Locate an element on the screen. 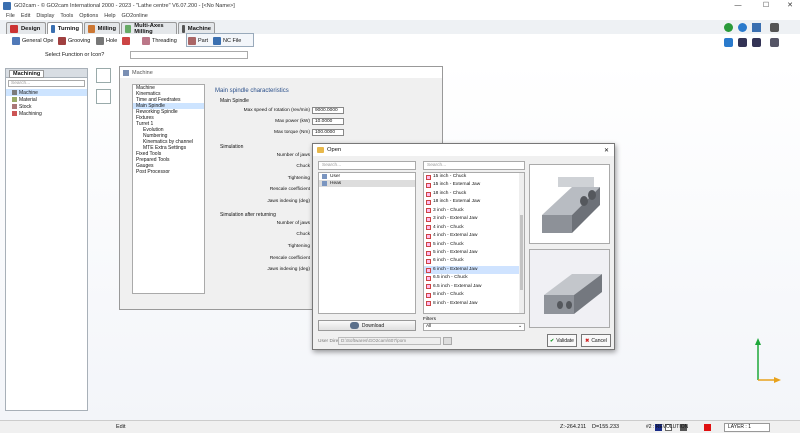 The height and width of the screenshot is (433, 800). file-item: 6 inch - Chuck is located at coordinates (474, 261).